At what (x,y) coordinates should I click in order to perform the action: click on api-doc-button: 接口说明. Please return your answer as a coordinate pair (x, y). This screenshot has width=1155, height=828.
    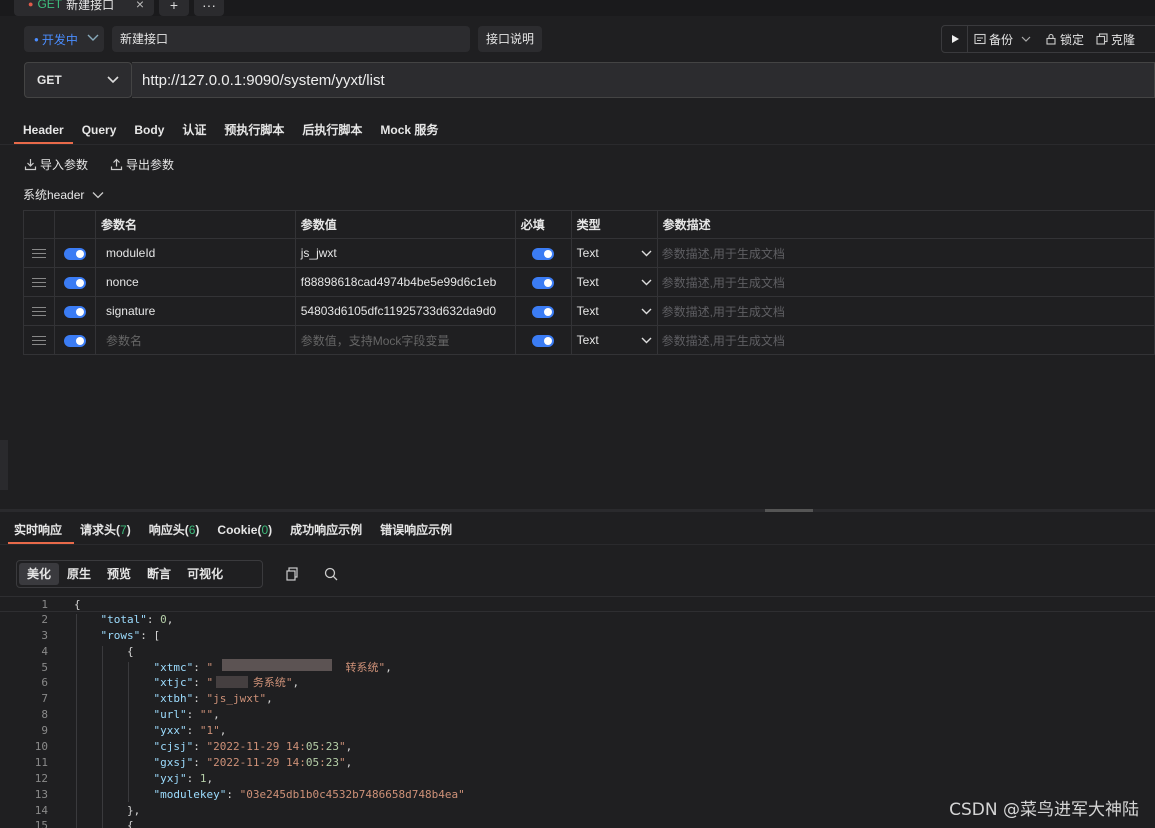
    Looking at the image, I should click on (510, 39).